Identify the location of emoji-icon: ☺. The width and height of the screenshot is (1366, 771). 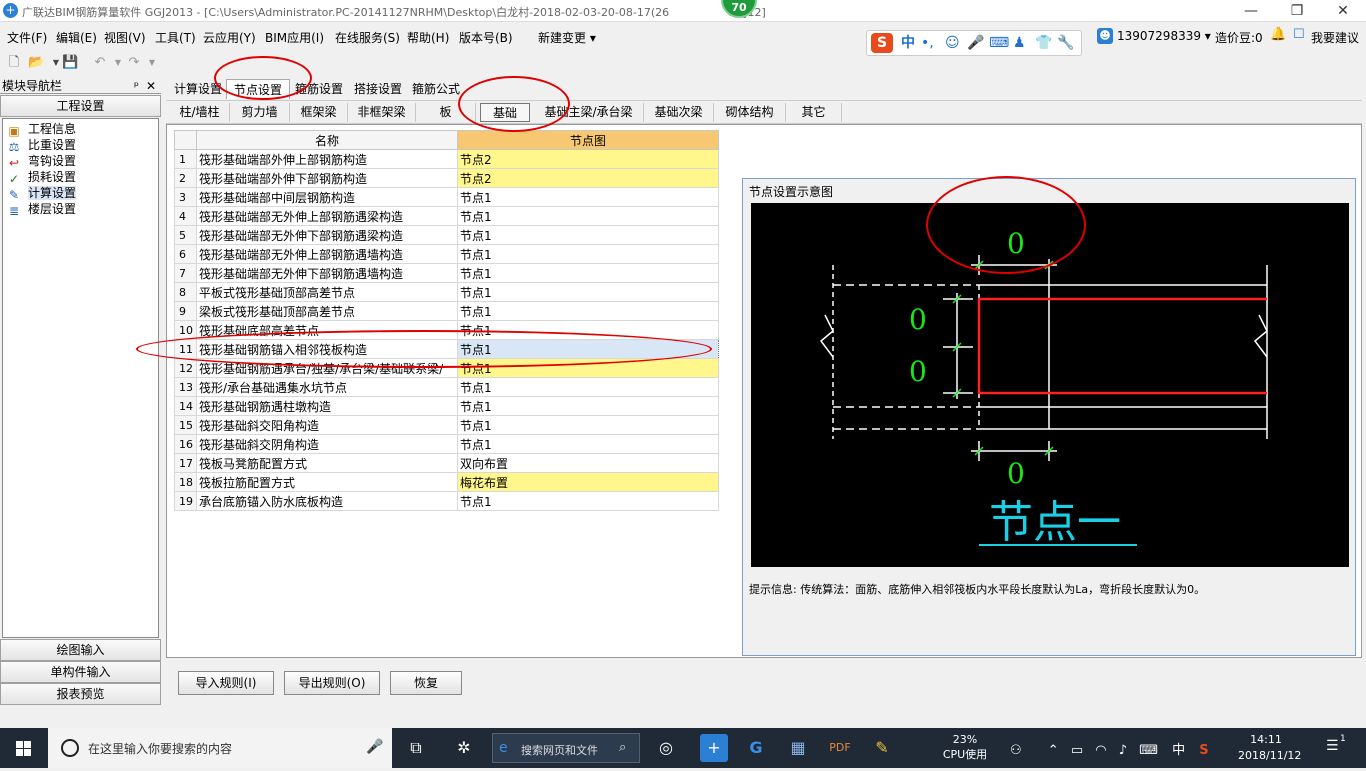
(952, 43).